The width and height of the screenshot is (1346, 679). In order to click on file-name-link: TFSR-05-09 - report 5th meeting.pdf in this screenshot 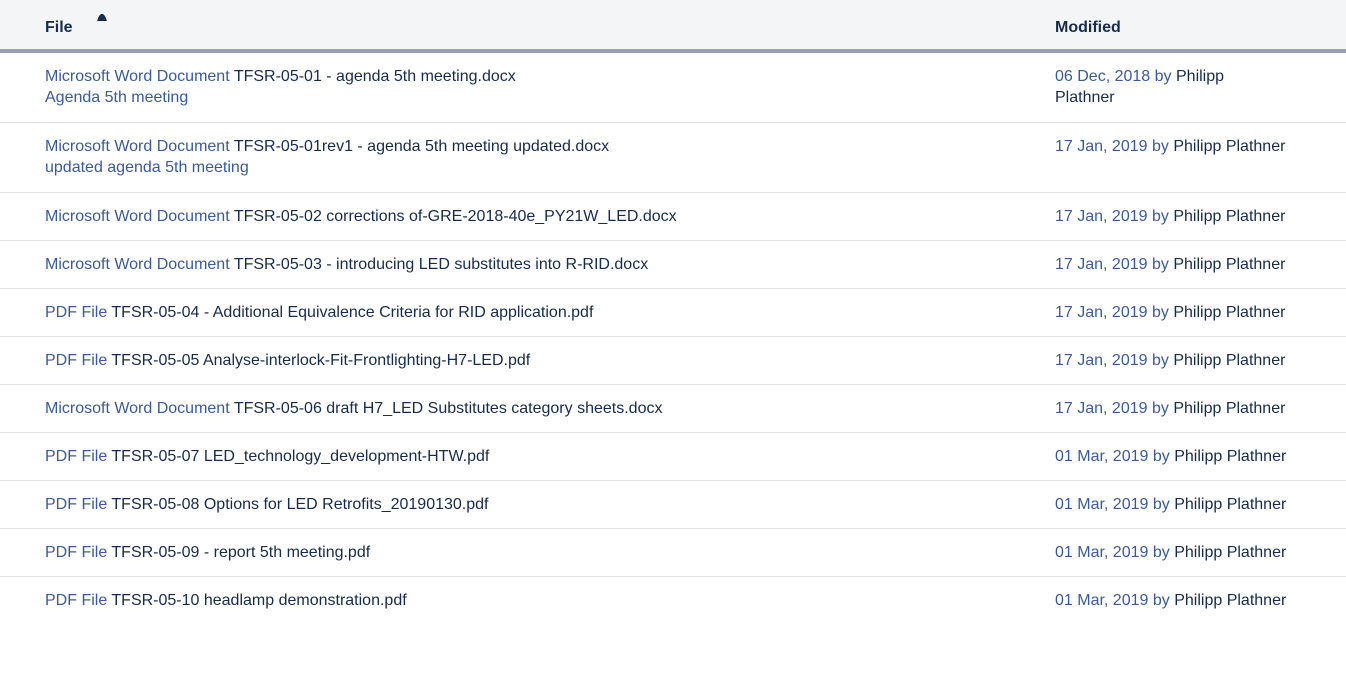, I will do `click(240, 552)`.